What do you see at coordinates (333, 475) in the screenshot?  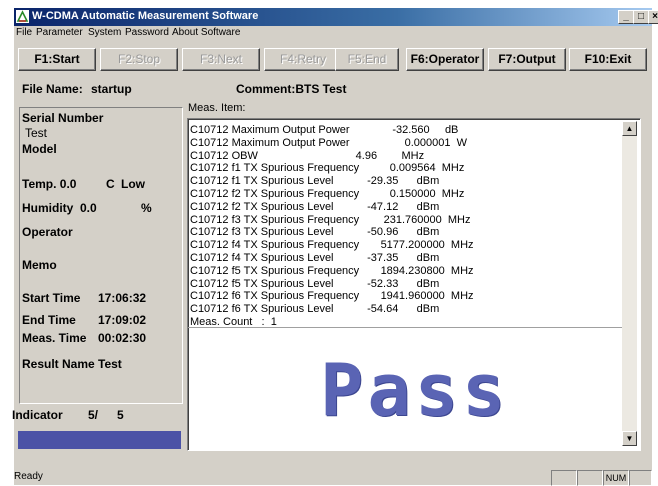 I see `status-bar: Ready NUM` at bounding box center [333, 475].